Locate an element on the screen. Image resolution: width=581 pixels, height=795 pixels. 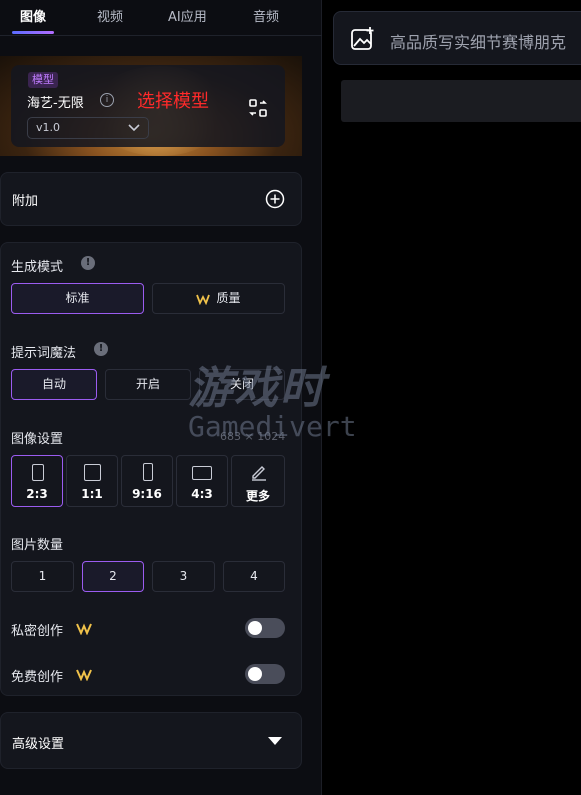
pencil-icon is located at coordinates (259, 473).